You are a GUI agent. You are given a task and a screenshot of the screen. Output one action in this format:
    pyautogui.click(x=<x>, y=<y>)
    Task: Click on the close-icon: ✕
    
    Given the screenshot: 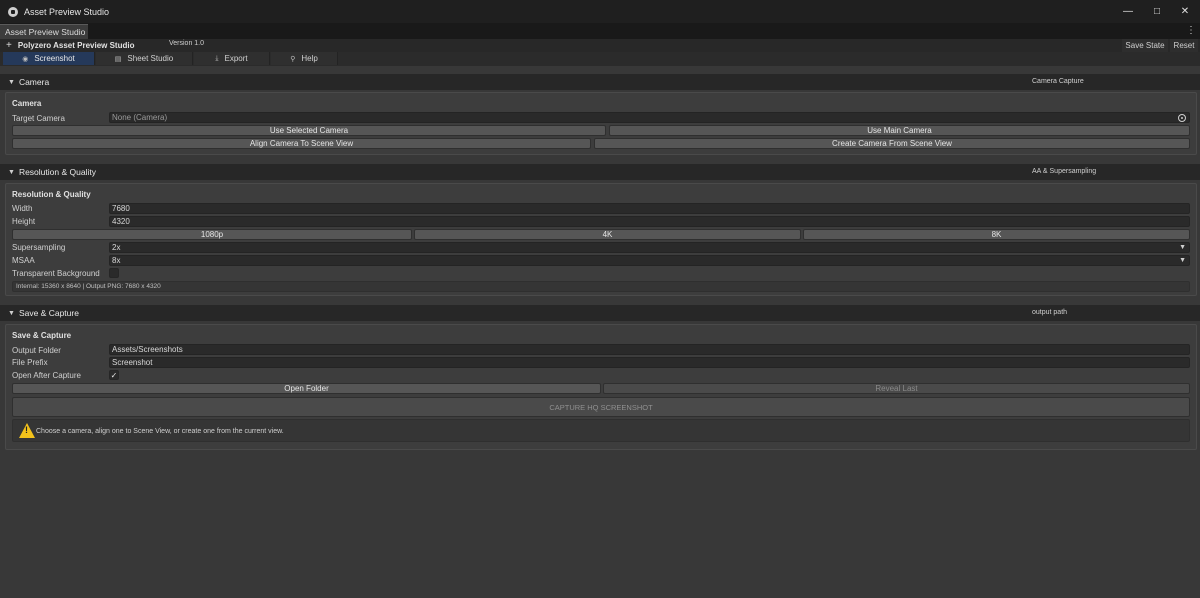 What is the action you would take?
    pyautogui.click(x=1185, y=11)
    